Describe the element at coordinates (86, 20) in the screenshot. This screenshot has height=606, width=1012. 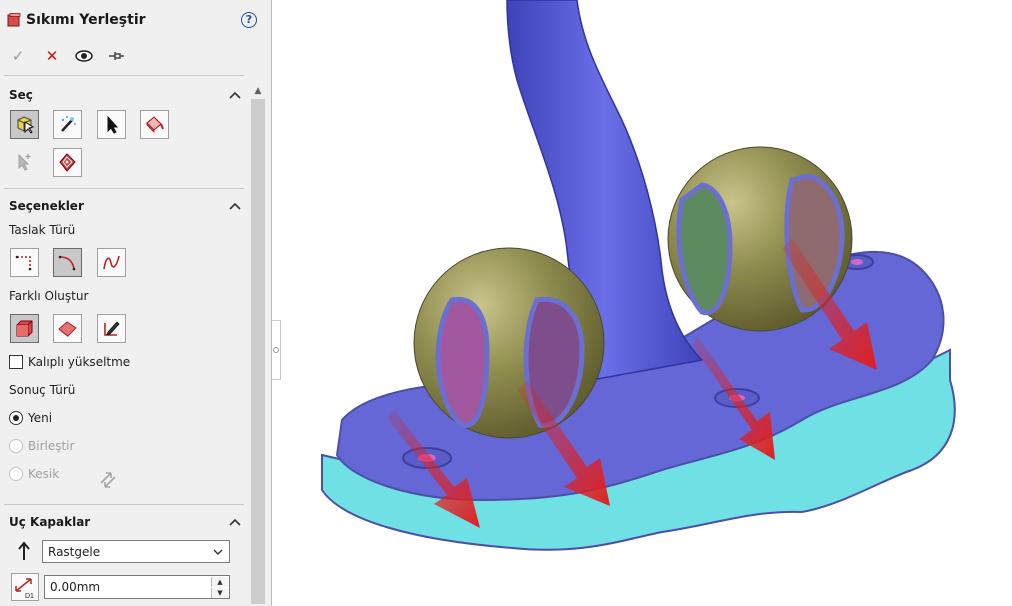
I see `panel-title: Sıkımı Yerleştir` at that location.